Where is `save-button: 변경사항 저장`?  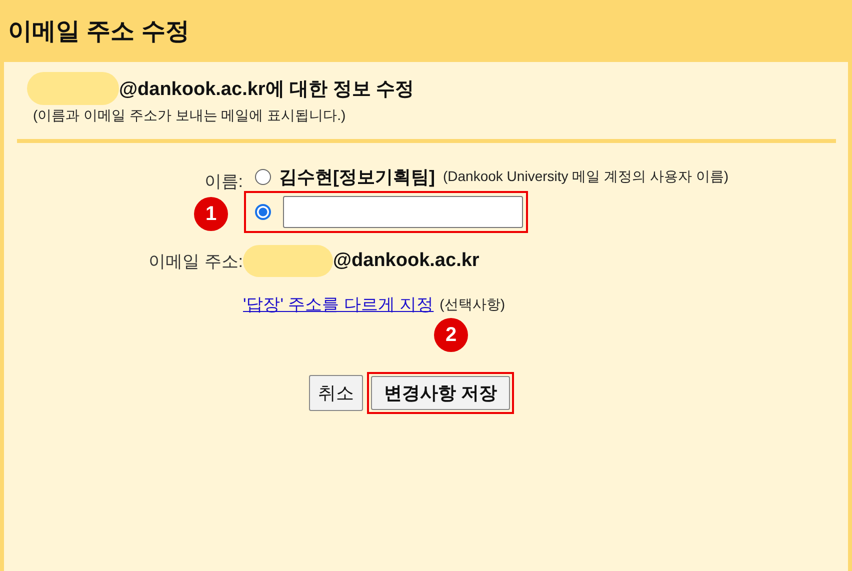
save-button: 변경사항 저장 is located at coordinates (440, 393).